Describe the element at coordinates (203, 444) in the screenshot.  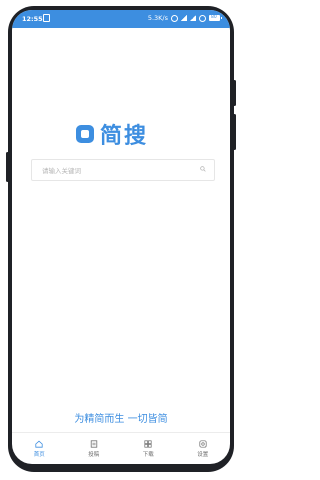
I see `settings-icon` at that location.